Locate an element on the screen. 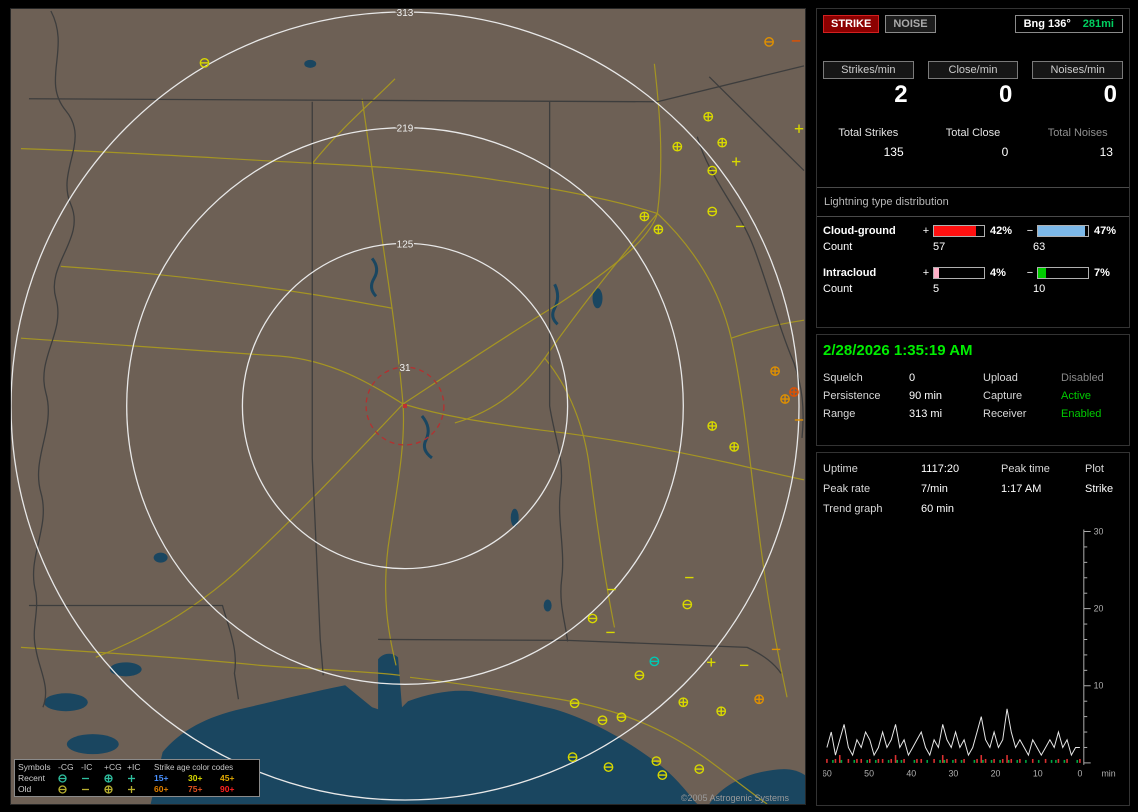  ic-positive-count: 5 is located at coordinates (936, 289).